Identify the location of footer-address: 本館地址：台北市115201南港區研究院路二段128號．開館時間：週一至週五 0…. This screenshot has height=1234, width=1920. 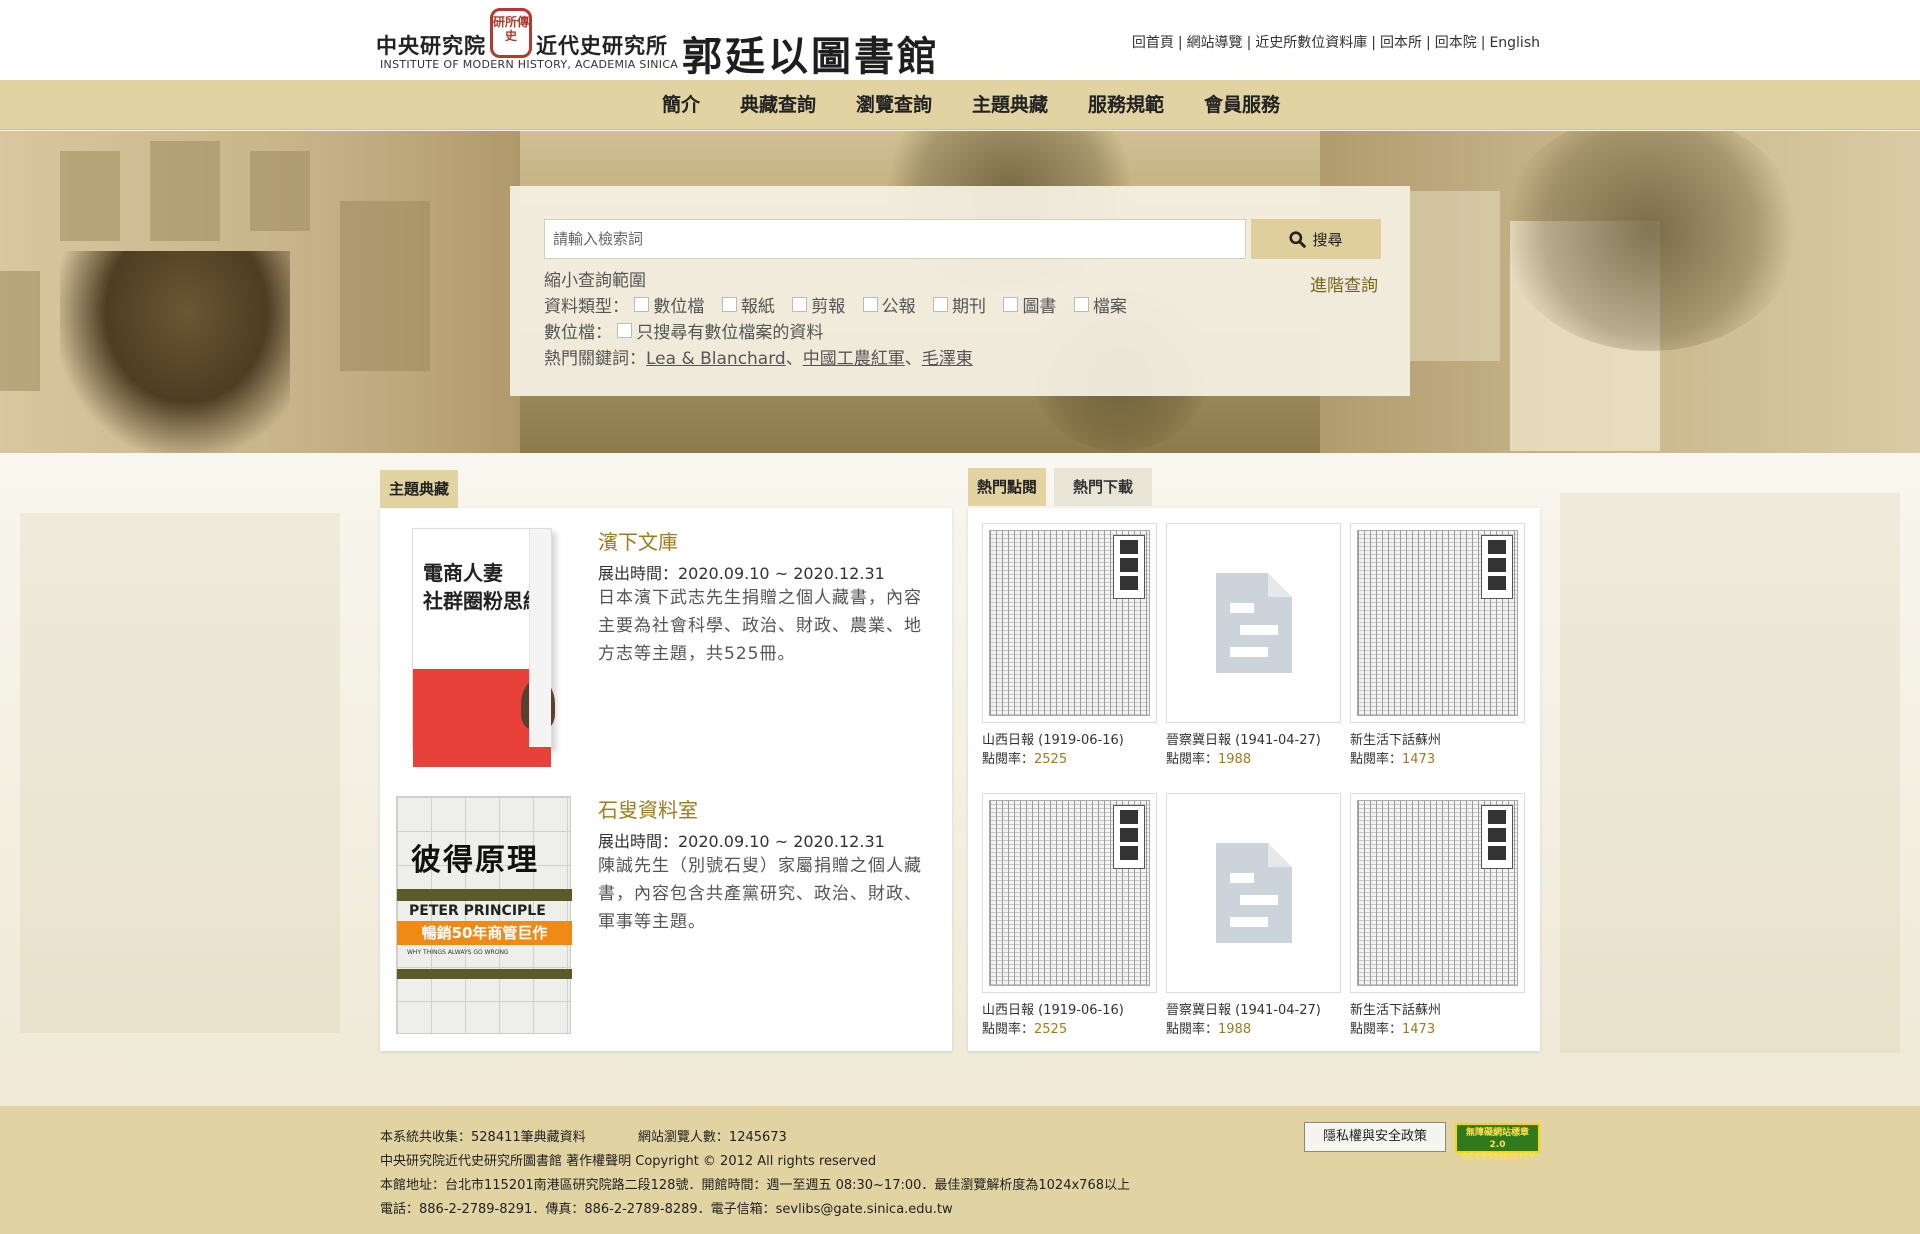
(755, 1185).